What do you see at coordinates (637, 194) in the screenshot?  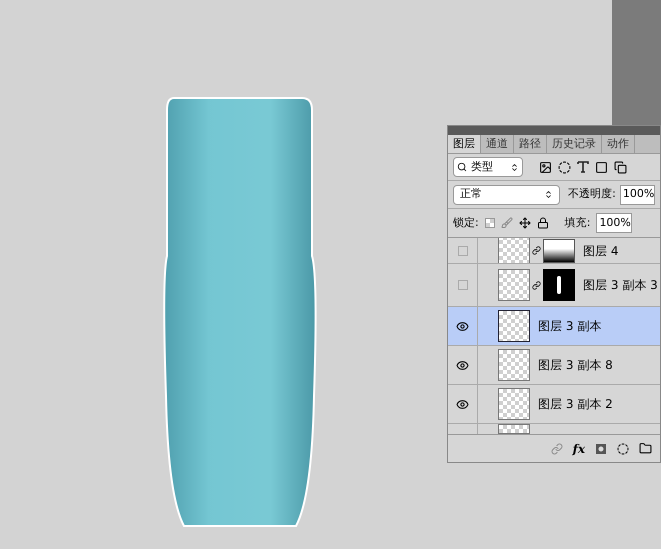 I see `opacity-field: 100%` at bounding box center [637, 194].